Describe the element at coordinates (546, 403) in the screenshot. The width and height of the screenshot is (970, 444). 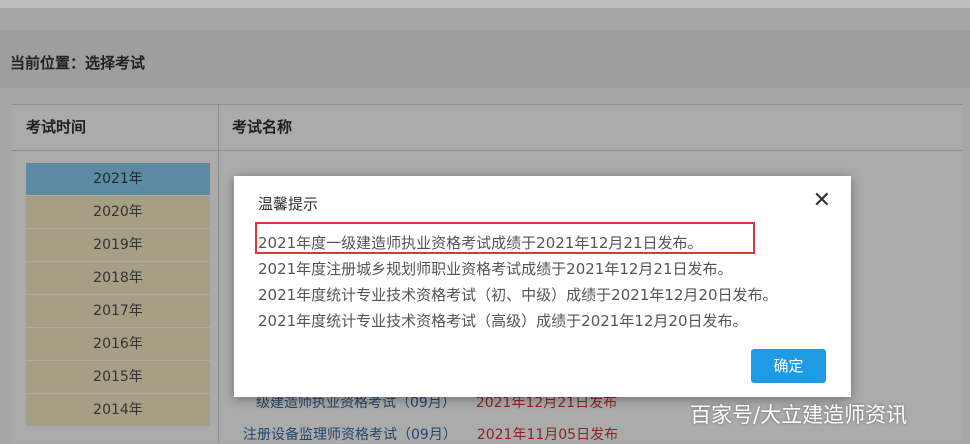
I see `exam-date: 2021年12月21日发布` at that location.